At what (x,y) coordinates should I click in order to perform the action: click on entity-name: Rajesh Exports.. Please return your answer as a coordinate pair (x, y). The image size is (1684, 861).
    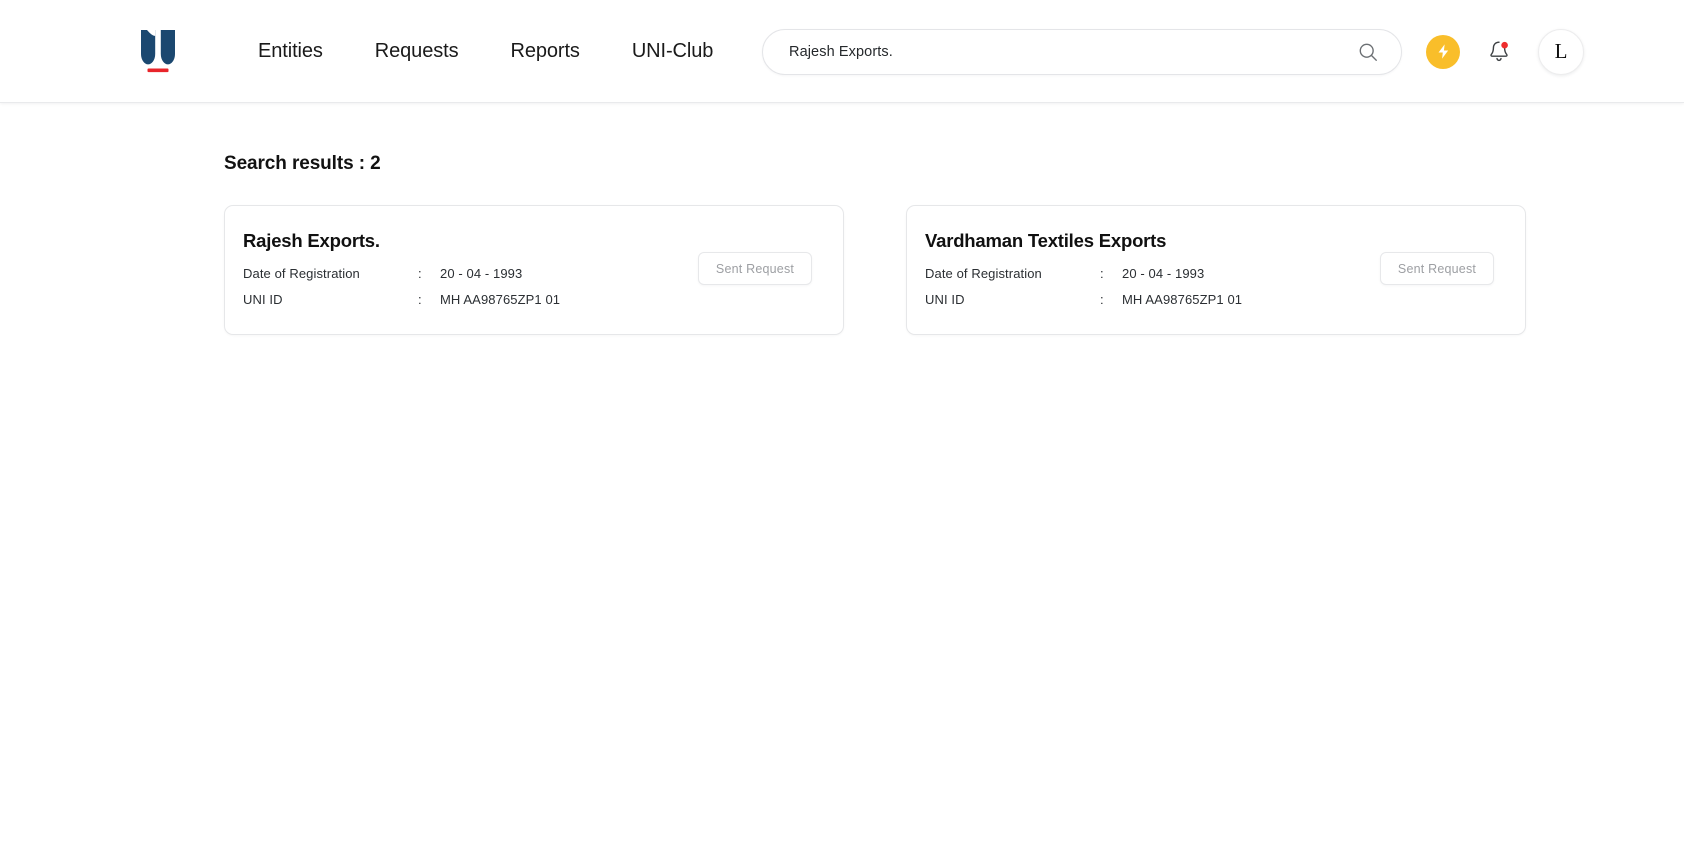
    Looking at the image, I should click on (311, 240).